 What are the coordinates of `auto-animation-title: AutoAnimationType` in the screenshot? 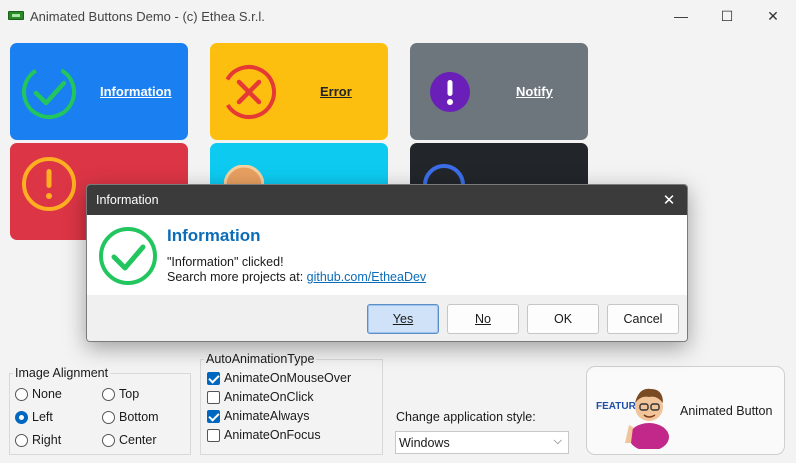 It's located at (260, 359).